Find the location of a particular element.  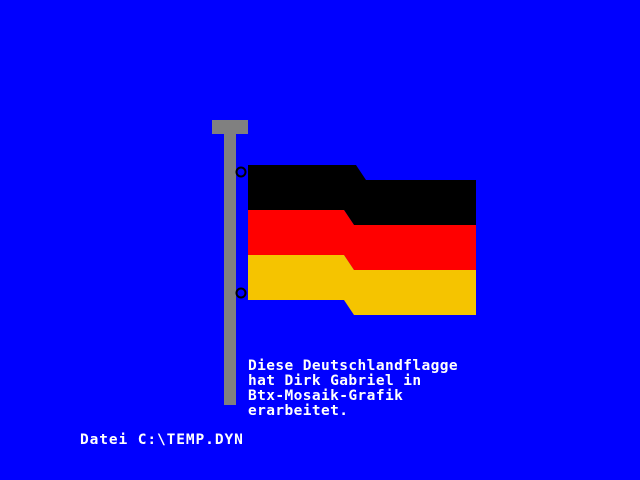

caption-line-3: Btx-Mosaik-Grafik is located at coordinates (326, 396).